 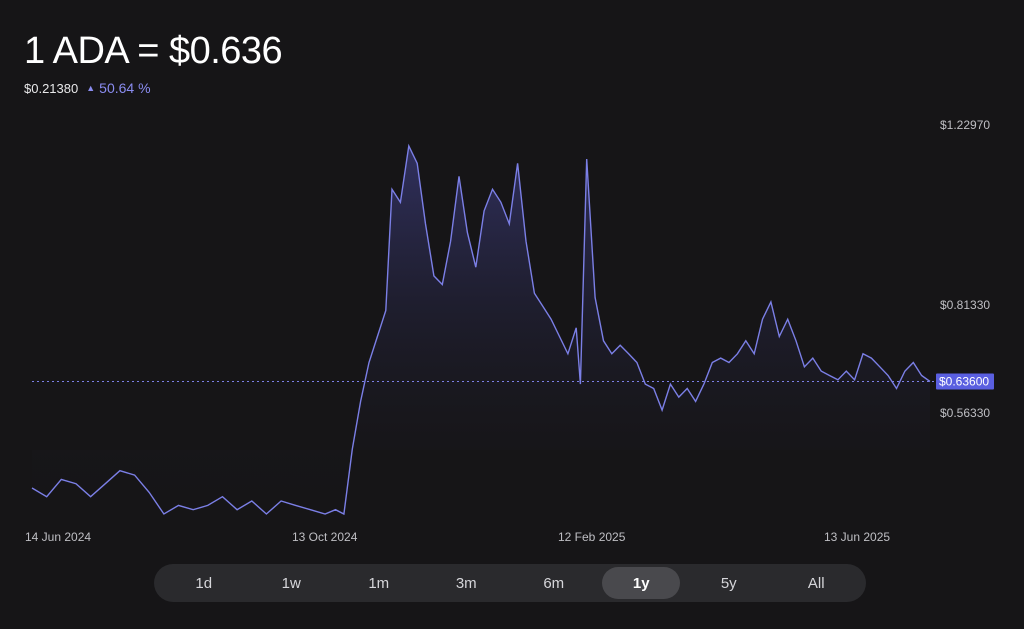 I want to click on y-tick-label: $0.81330, so click(x=965, y=305).